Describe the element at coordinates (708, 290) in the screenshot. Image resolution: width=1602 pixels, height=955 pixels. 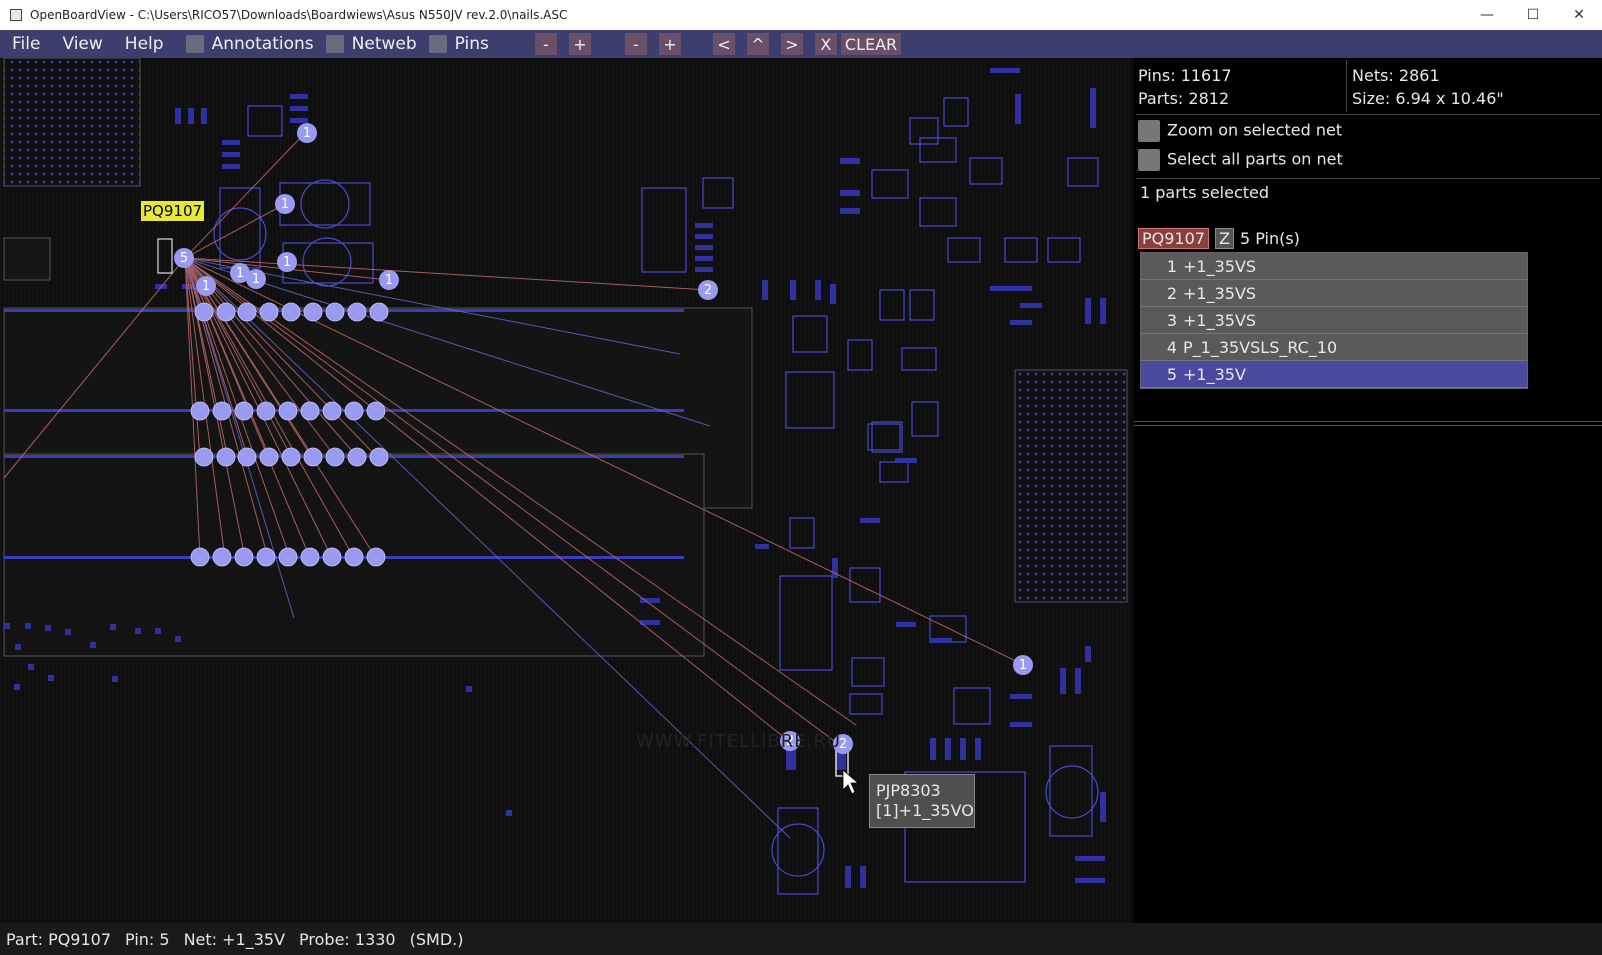
I see `pin-marker: 2` at that location.